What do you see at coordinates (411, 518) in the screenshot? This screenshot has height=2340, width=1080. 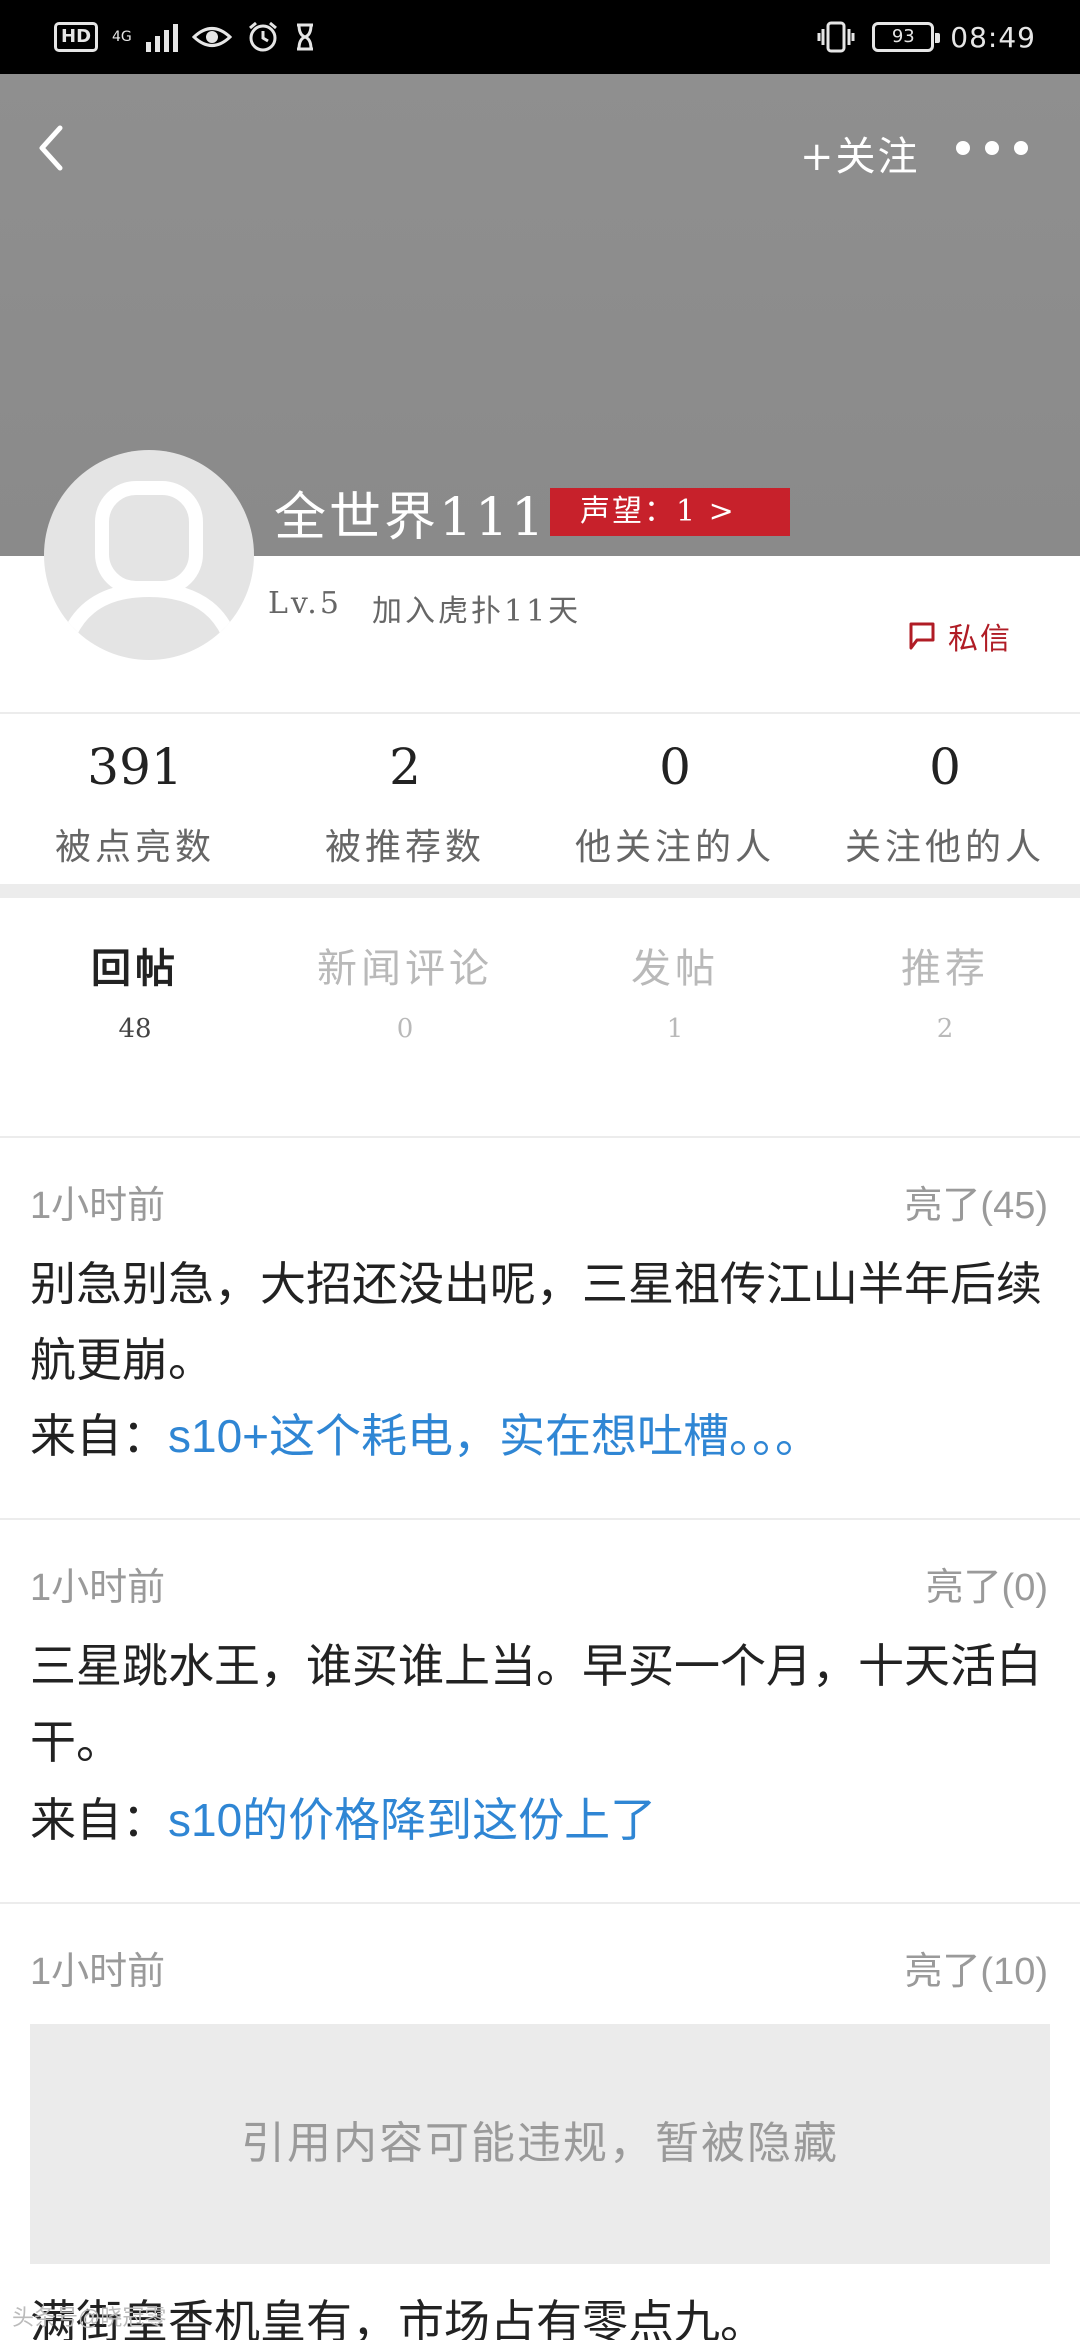 I see `username: 全世界111` at bounding box center [411, 518].